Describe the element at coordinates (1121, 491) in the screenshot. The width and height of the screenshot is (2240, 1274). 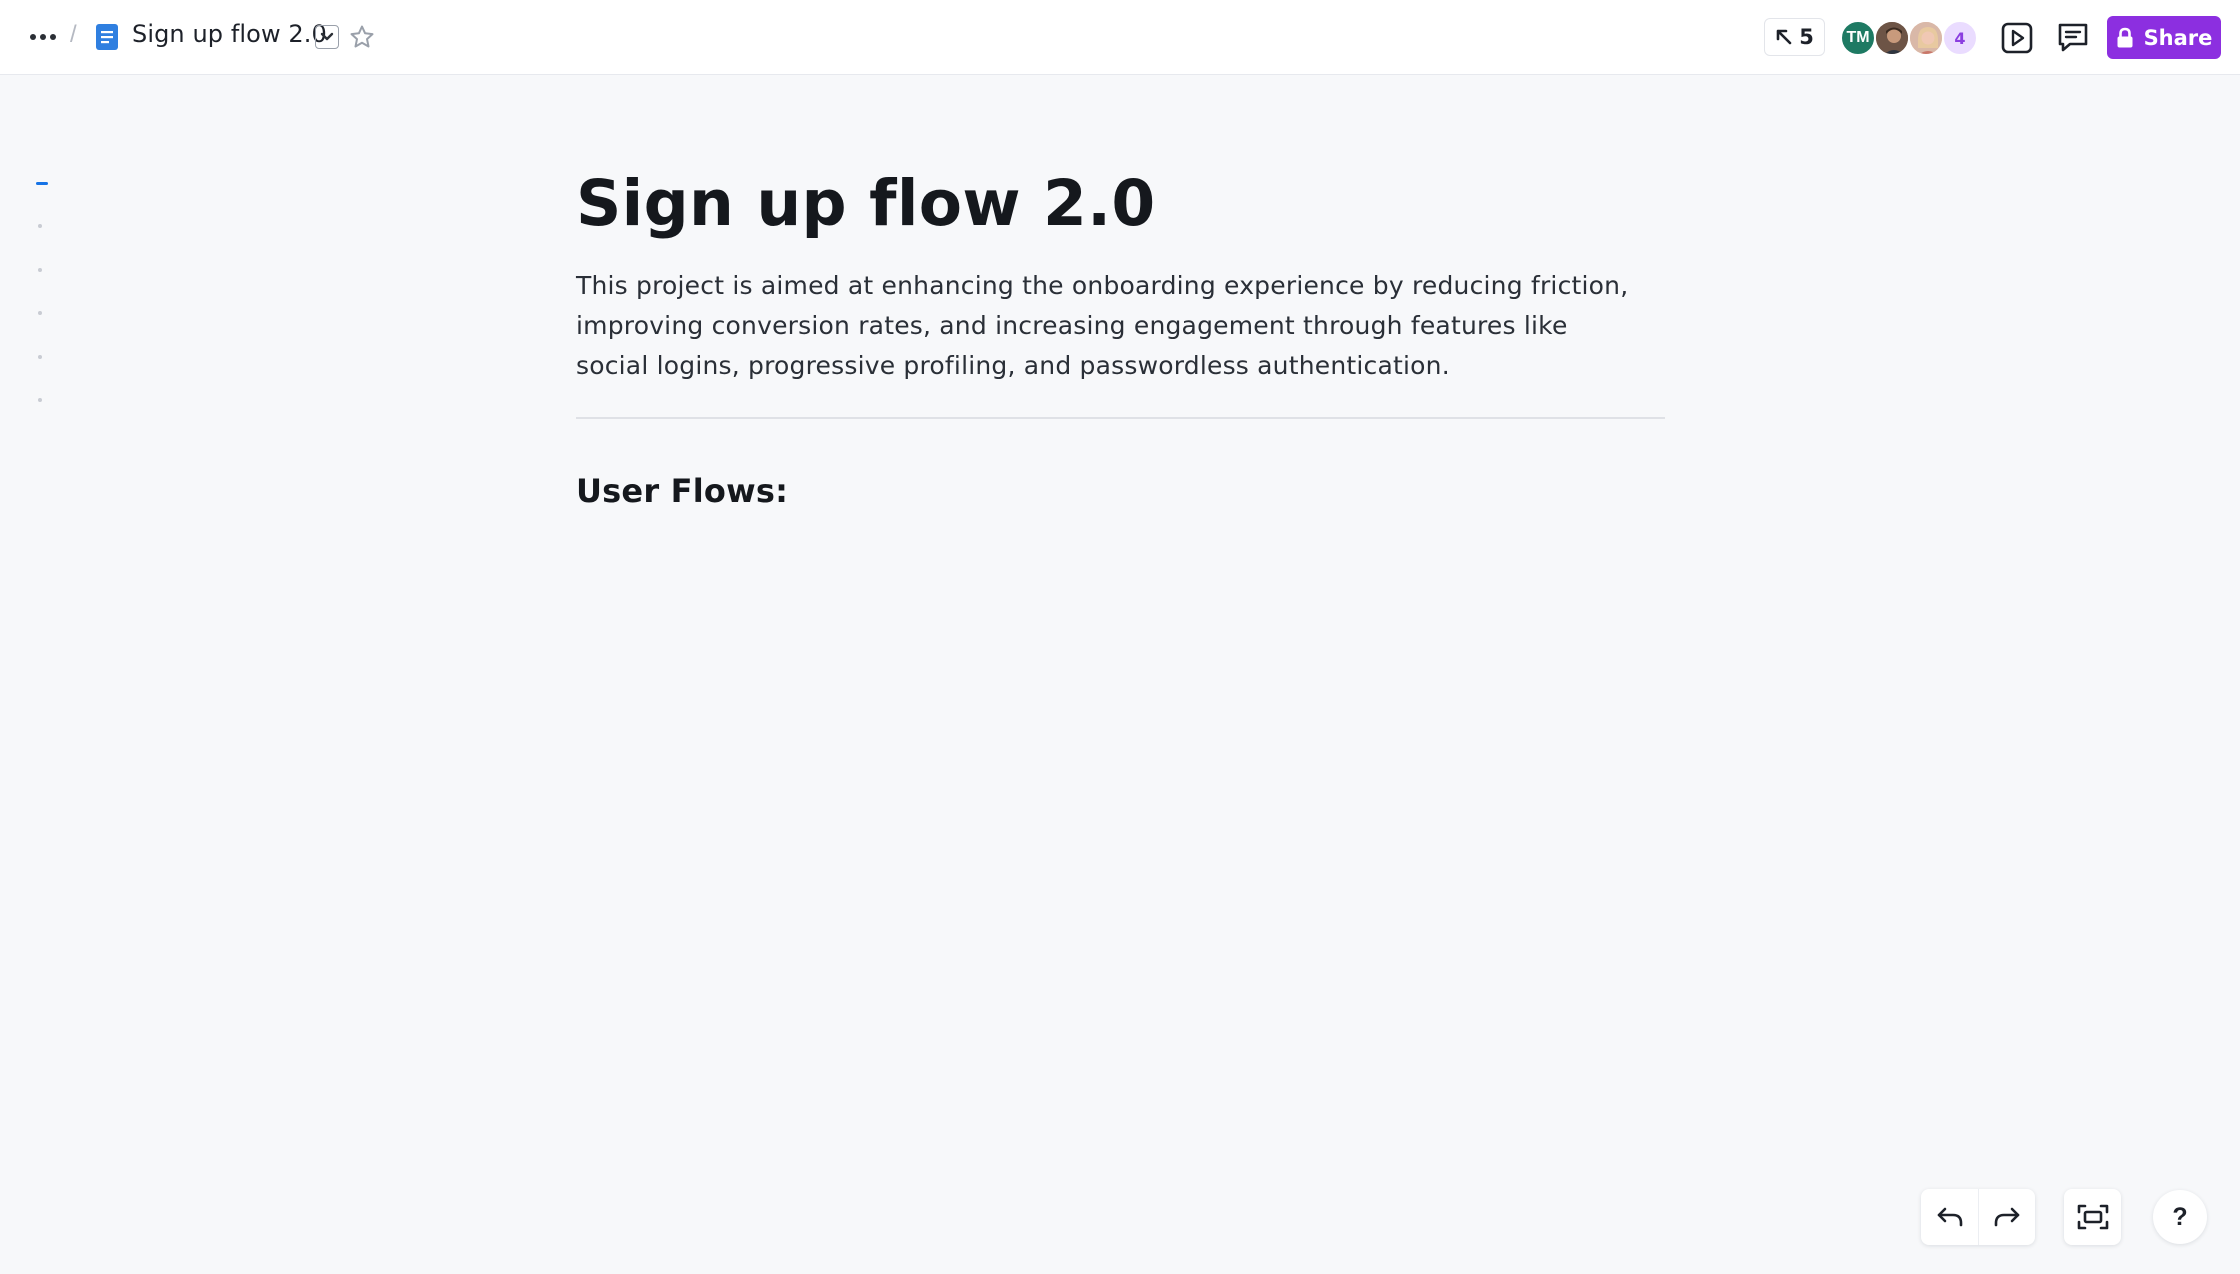
I see `section-heading: User Flows:` at that location.